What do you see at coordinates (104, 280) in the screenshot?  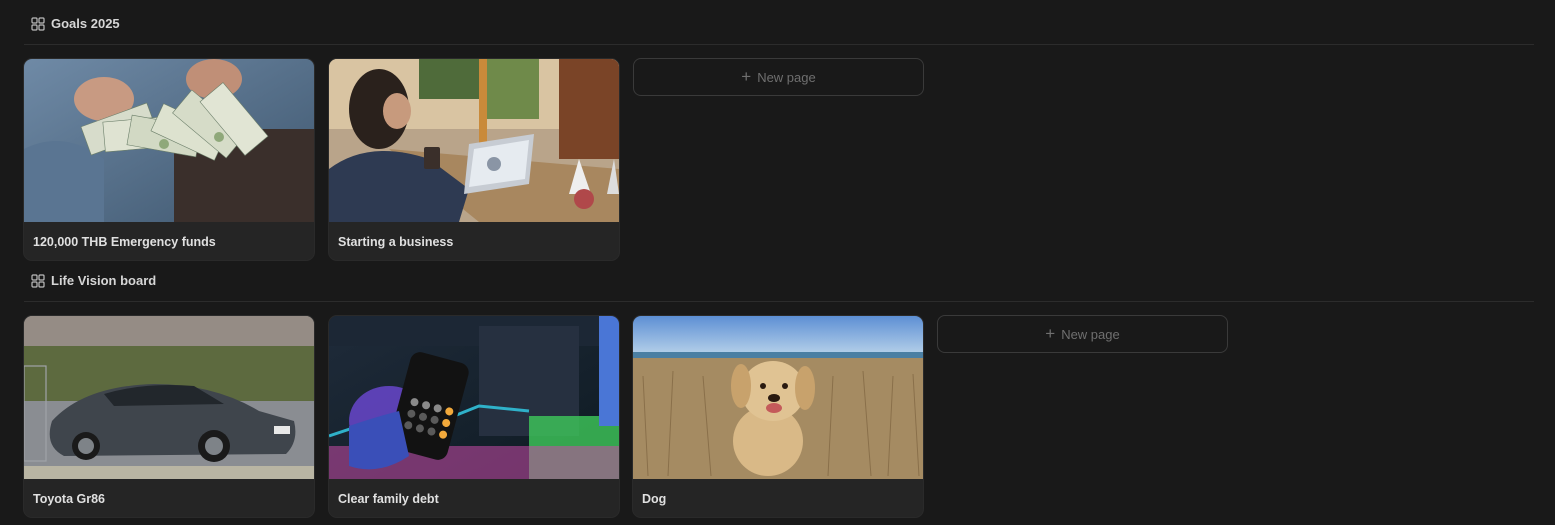 I see `section-title: Life Vision board` at bounding box center [104, 280].